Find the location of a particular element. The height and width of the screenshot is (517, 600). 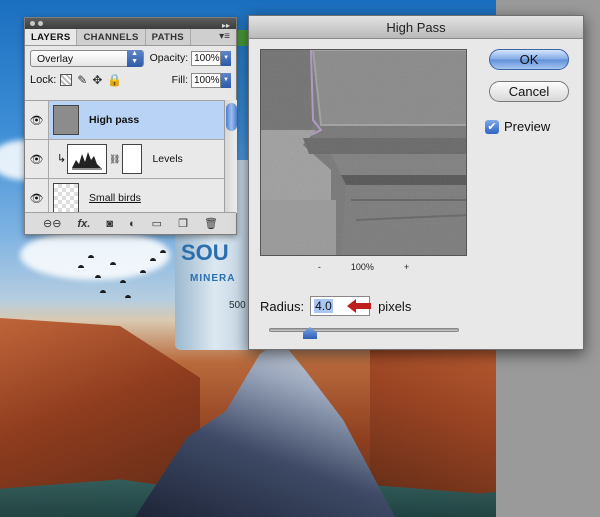

dialog-title: High Pass is located at coordinates (416, 27).